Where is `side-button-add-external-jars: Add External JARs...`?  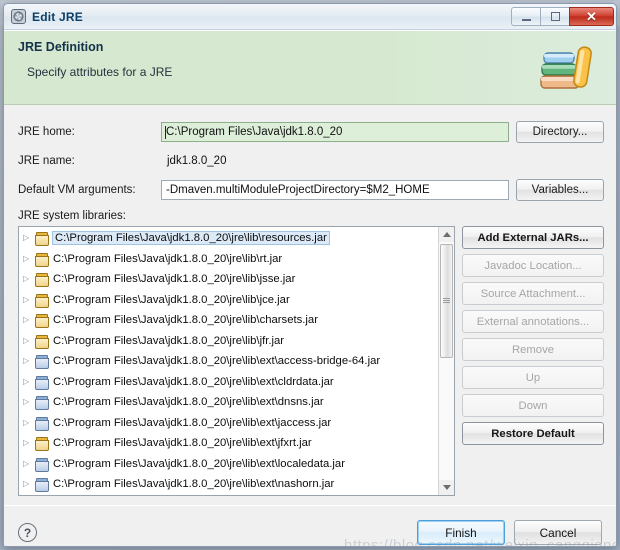
side-button-add-external-jars: Add External JARs... is located at coordinates (533, 237).